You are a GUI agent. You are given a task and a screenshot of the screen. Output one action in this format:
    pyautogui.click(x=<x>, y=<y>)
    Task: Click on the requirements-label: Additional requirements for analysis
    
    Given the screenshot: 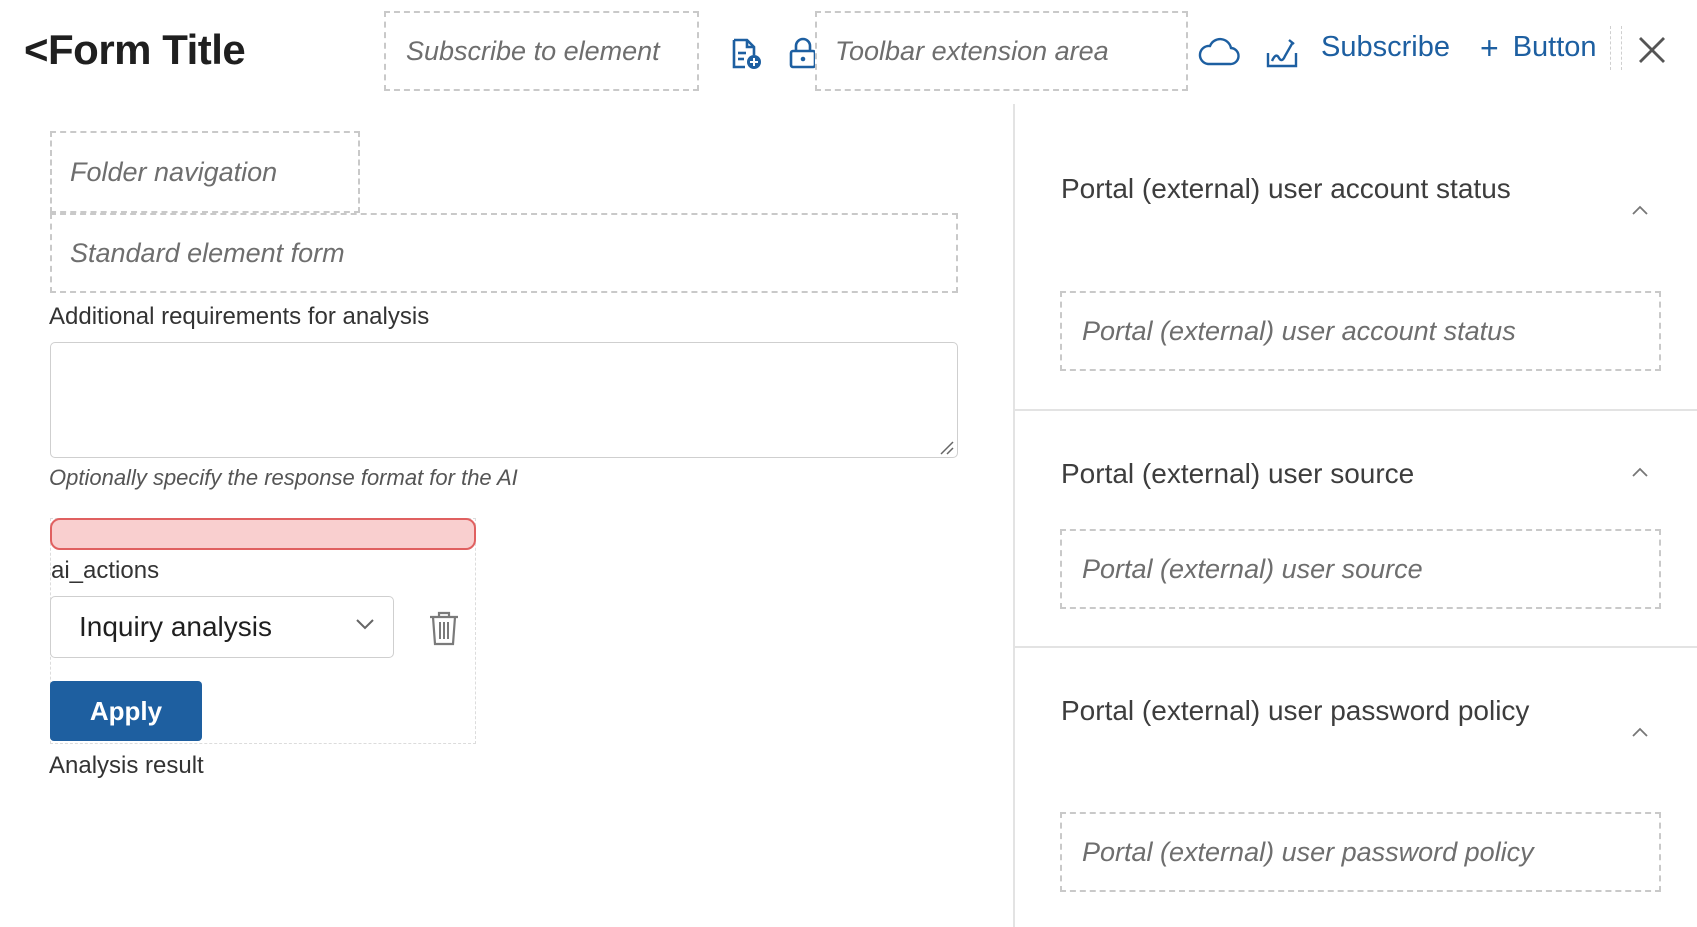 What is the action you would take?
    pyautogui.click(x=239, y=316)
    